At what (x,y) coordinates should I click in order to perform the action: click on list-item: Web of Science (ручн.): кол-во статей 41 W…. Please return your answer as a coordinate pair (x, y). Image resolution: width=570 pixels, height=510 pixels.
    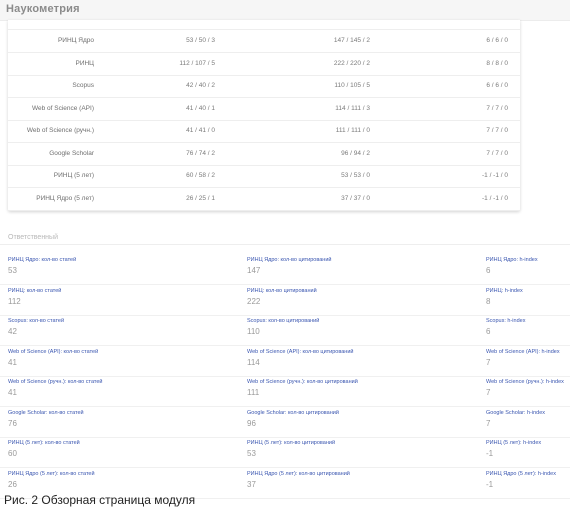
    Looking at the image, I should click on (285, 391).